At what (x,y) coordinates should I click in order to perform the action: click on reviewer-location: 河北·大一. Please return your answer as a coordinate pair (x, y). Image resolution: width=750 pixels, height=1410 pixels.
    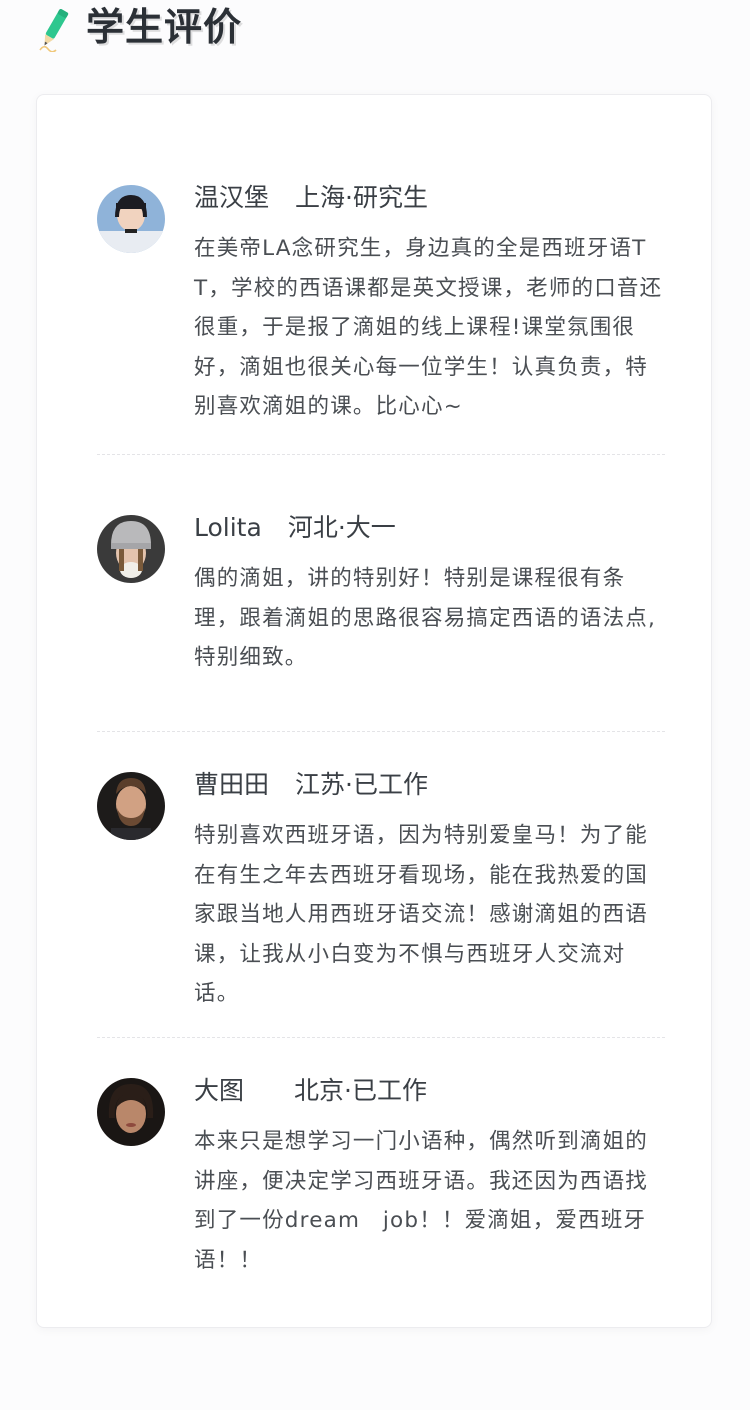
    Looking at the image, I should click on (341, 527).